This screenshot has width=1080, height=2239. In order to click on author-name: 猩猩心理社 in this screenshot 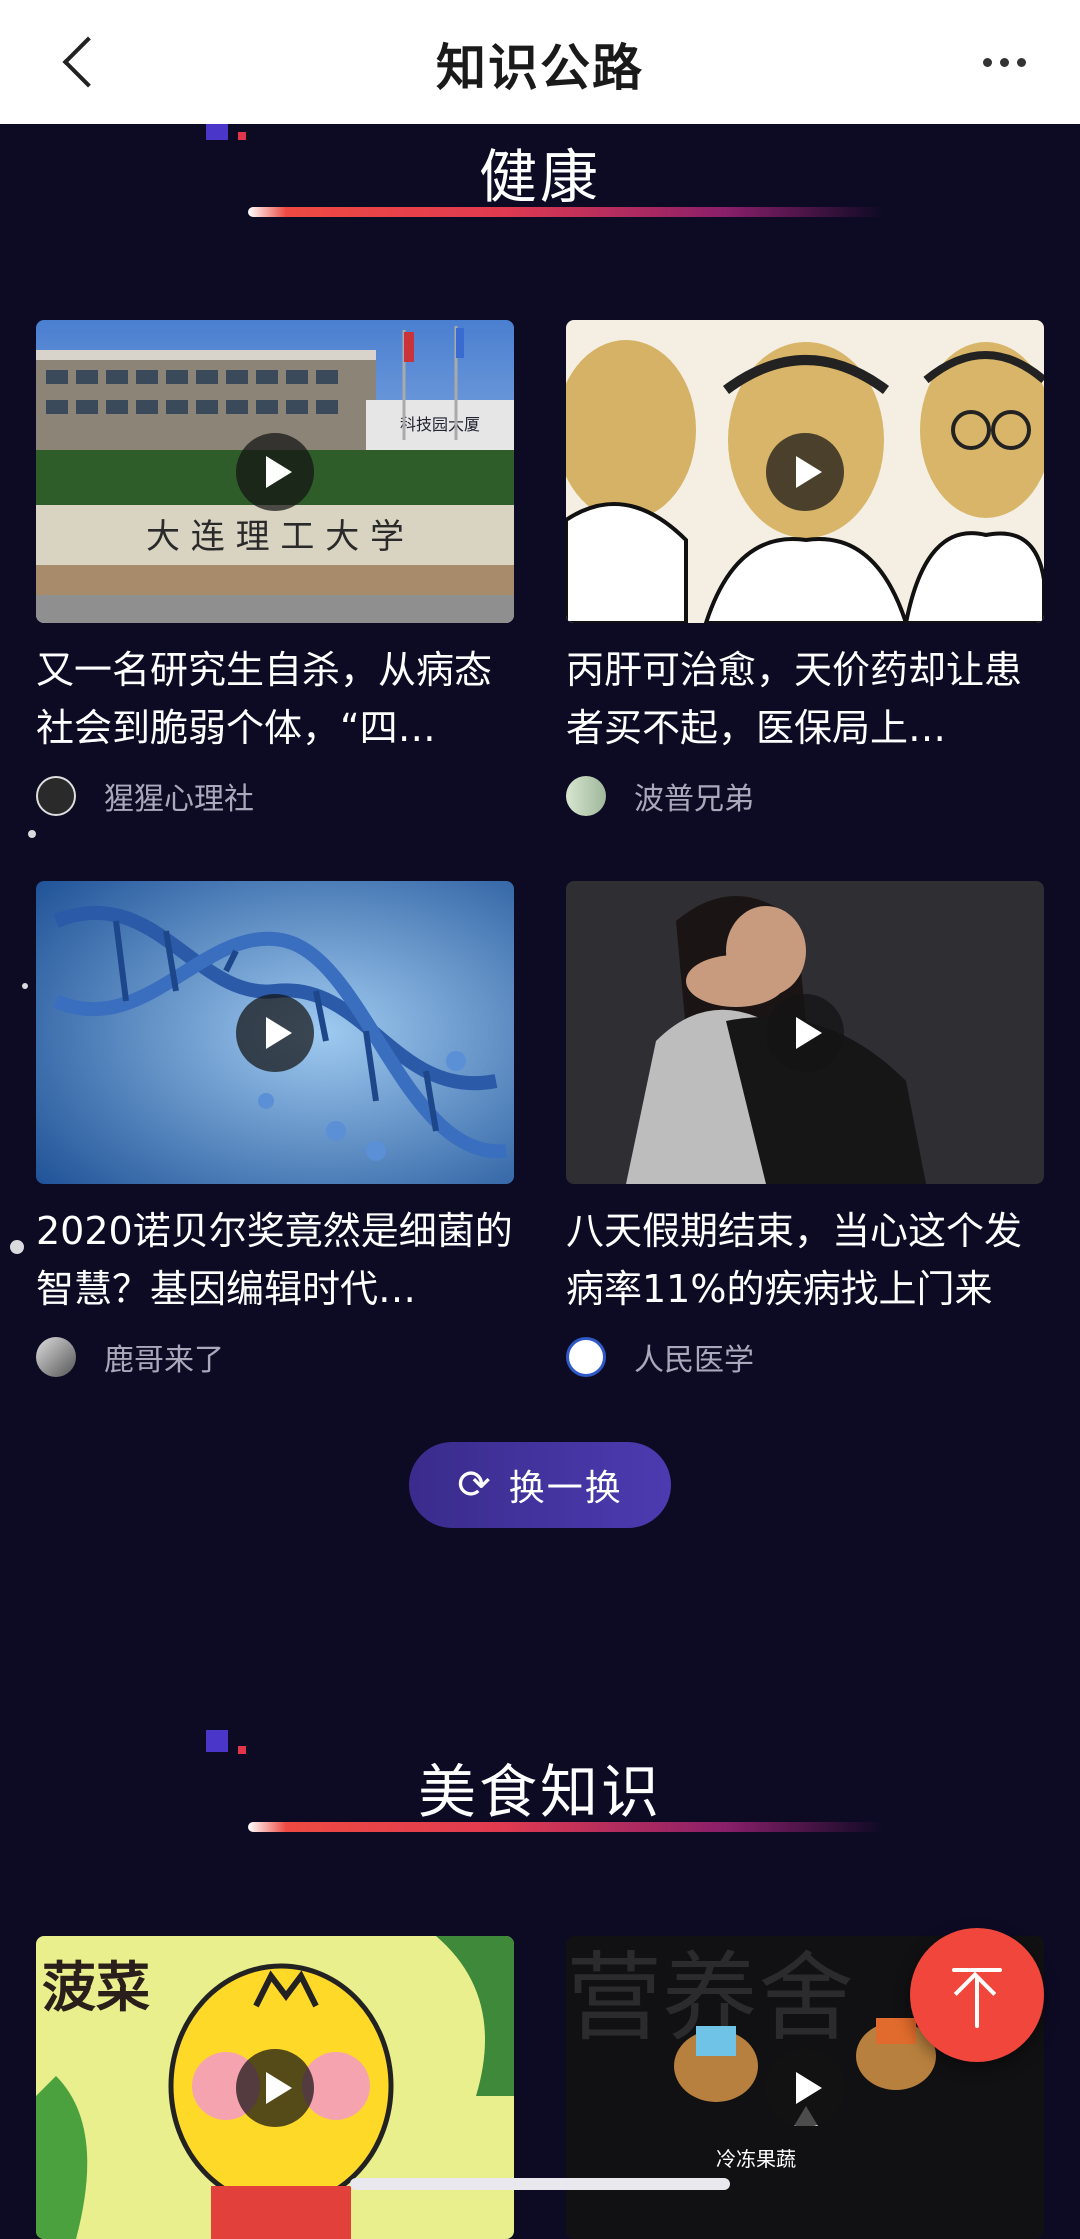, I will do `click(179, 799)`.